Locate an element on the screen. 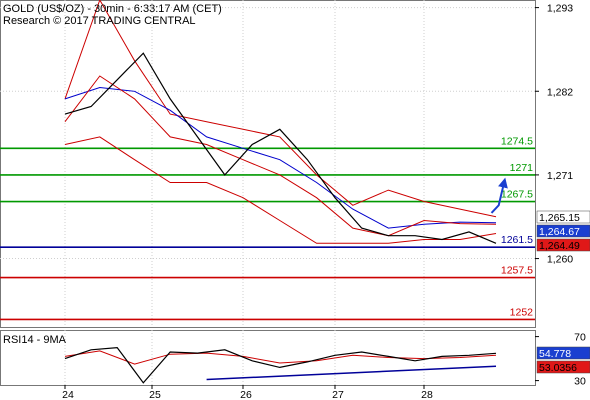 The width and height of the screenshot is (590, 400). level-label: 1274.5 is located at coordinates (517, 141).